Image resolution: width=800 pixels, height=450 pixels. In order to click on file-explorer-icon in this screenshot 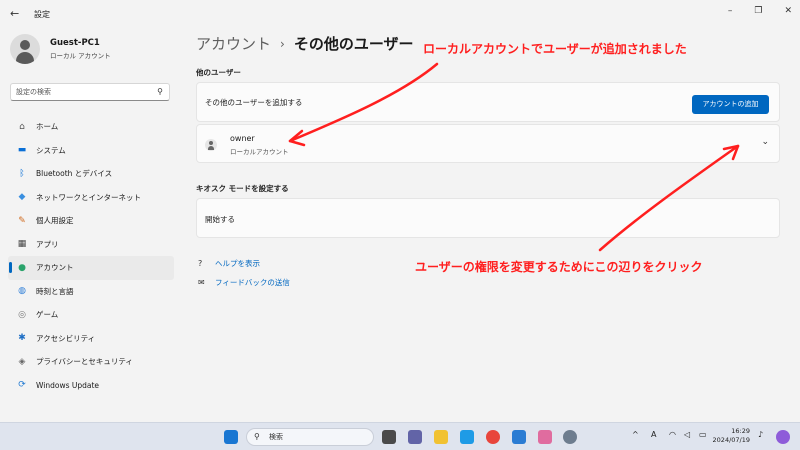, I will do `click(441, 437)`.